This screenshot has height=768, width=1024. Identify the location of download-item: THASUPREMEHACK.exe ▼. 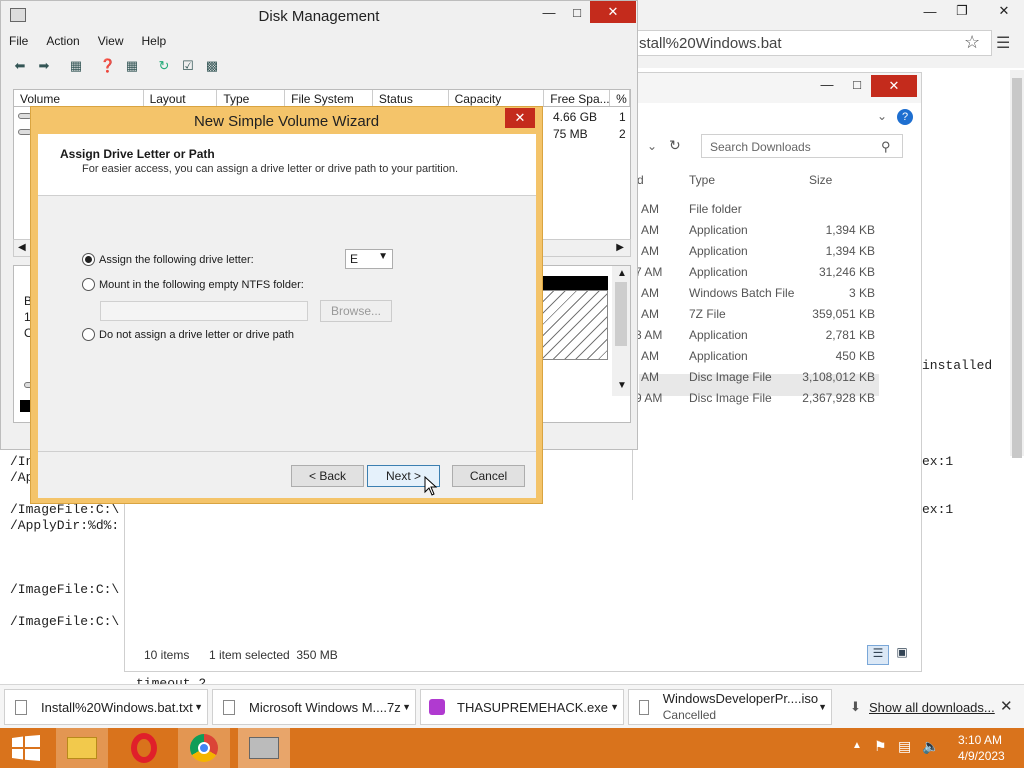
(522, 707).